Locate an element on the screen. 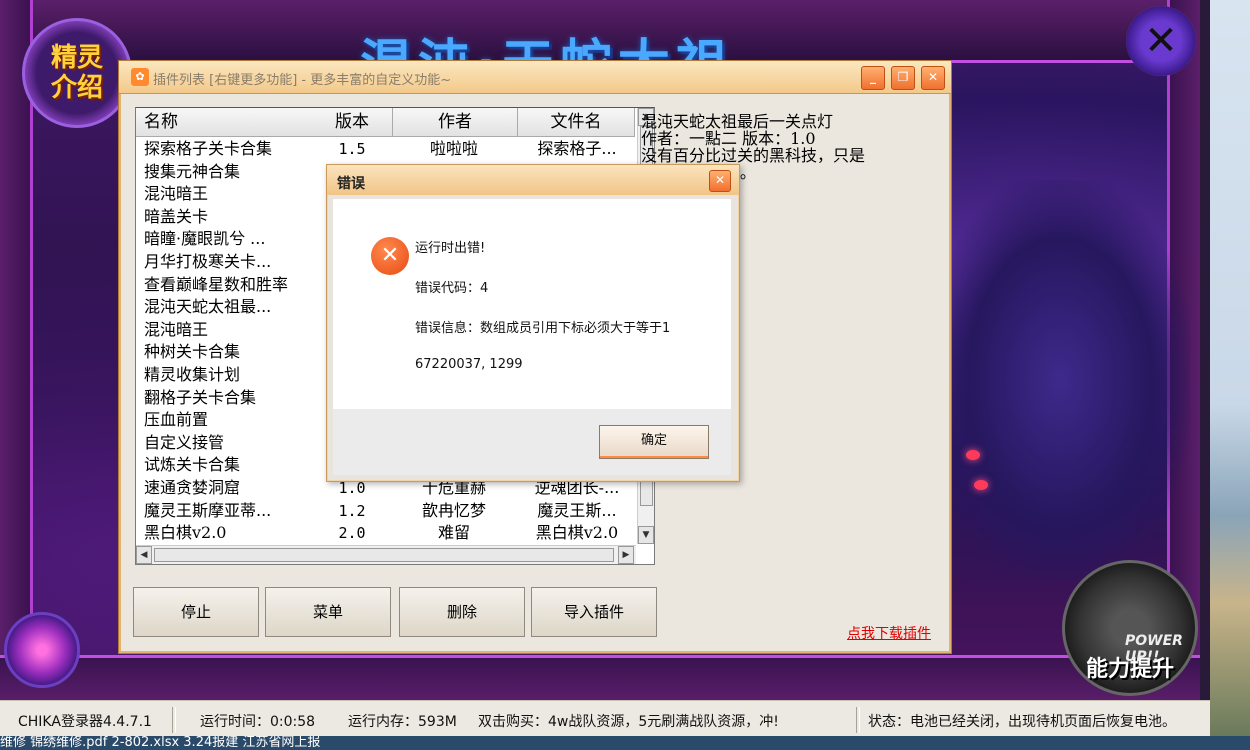 The image size is (1250, 750). plugin-author-cell: 啦啦啦 is located at coordinates (453, 148).